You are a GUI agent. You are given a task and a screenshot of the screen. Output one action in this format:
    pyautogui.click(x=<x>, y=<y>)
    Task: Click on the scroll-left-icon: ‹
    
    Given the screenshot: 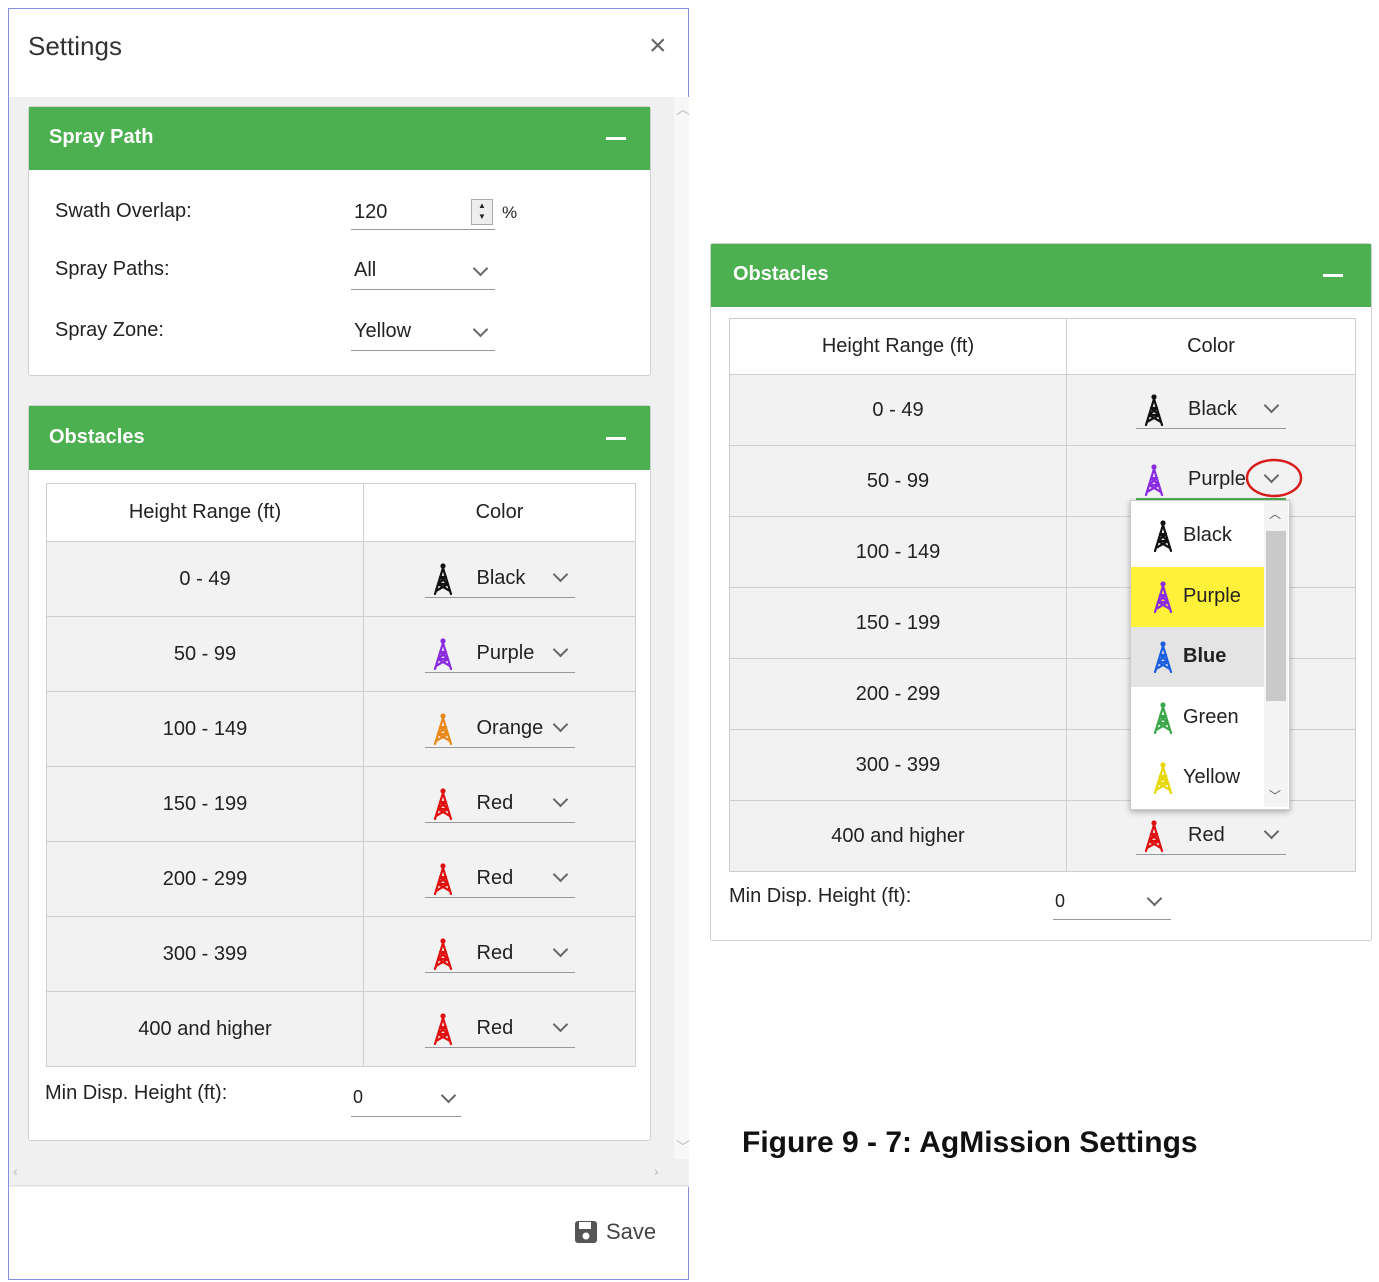 What is the action you would take?
    pyautogui.click(x=15, y=1171)
    